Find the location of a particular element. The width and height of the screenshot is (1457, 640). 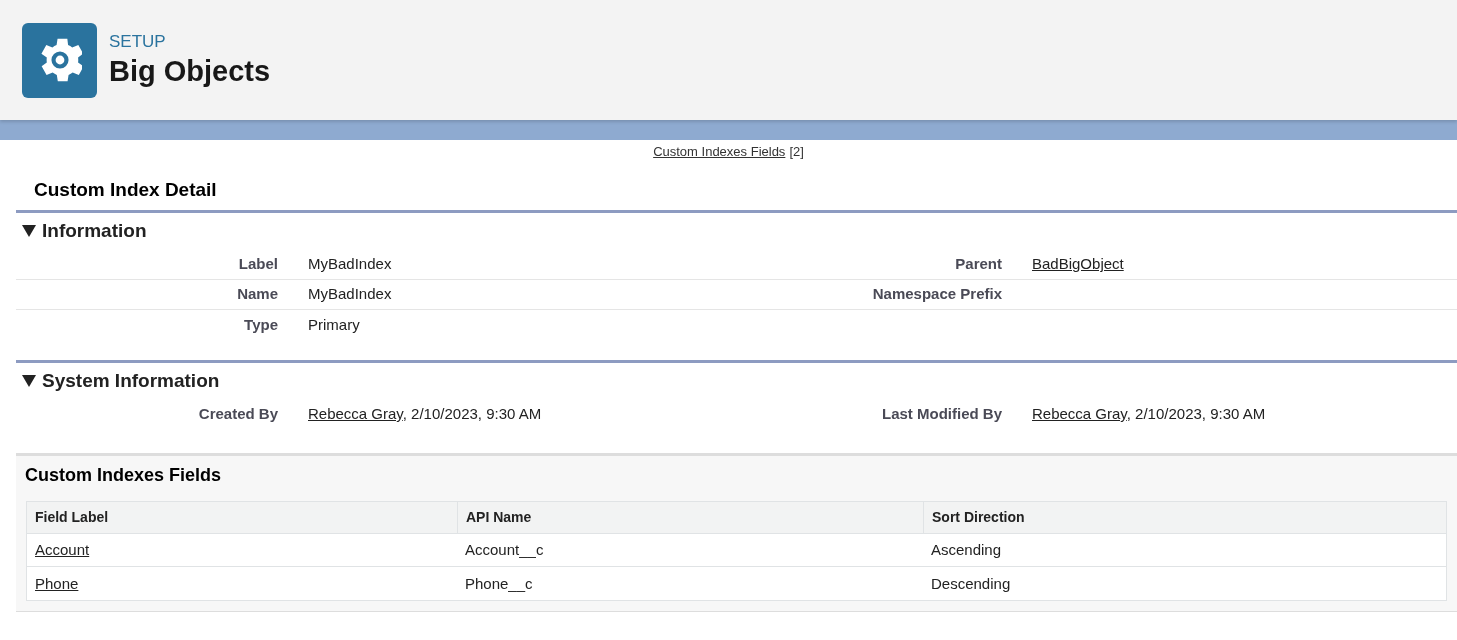

table-cell: Ascending is located at coordinates (966, 549).